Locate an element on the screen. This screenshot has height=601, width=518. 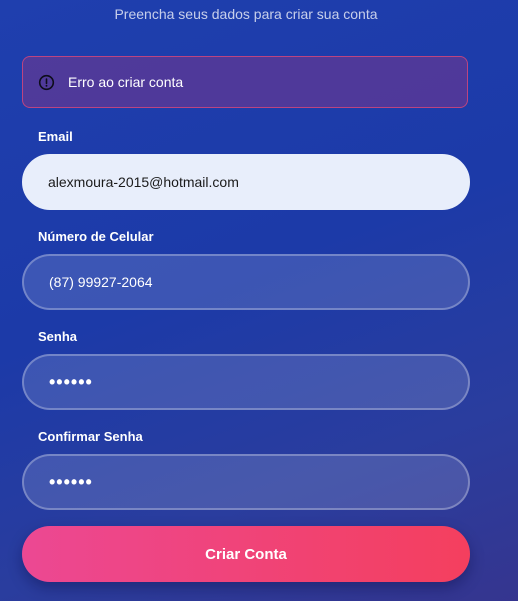
create-account-button: Criar Conta is located at coordinates (246, 554).